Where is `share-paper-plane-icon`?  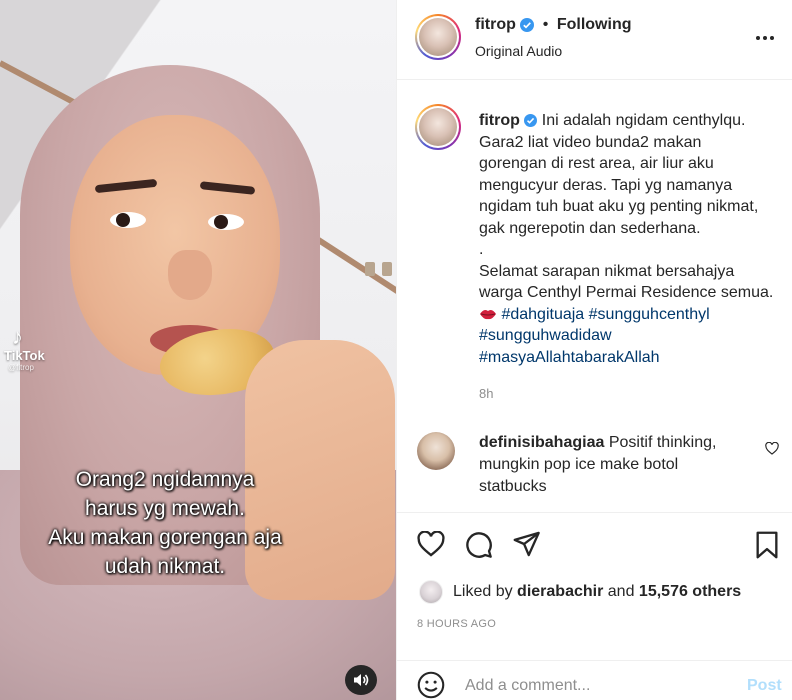
share-paper-plane-icon is located at coordinates (527, 544).